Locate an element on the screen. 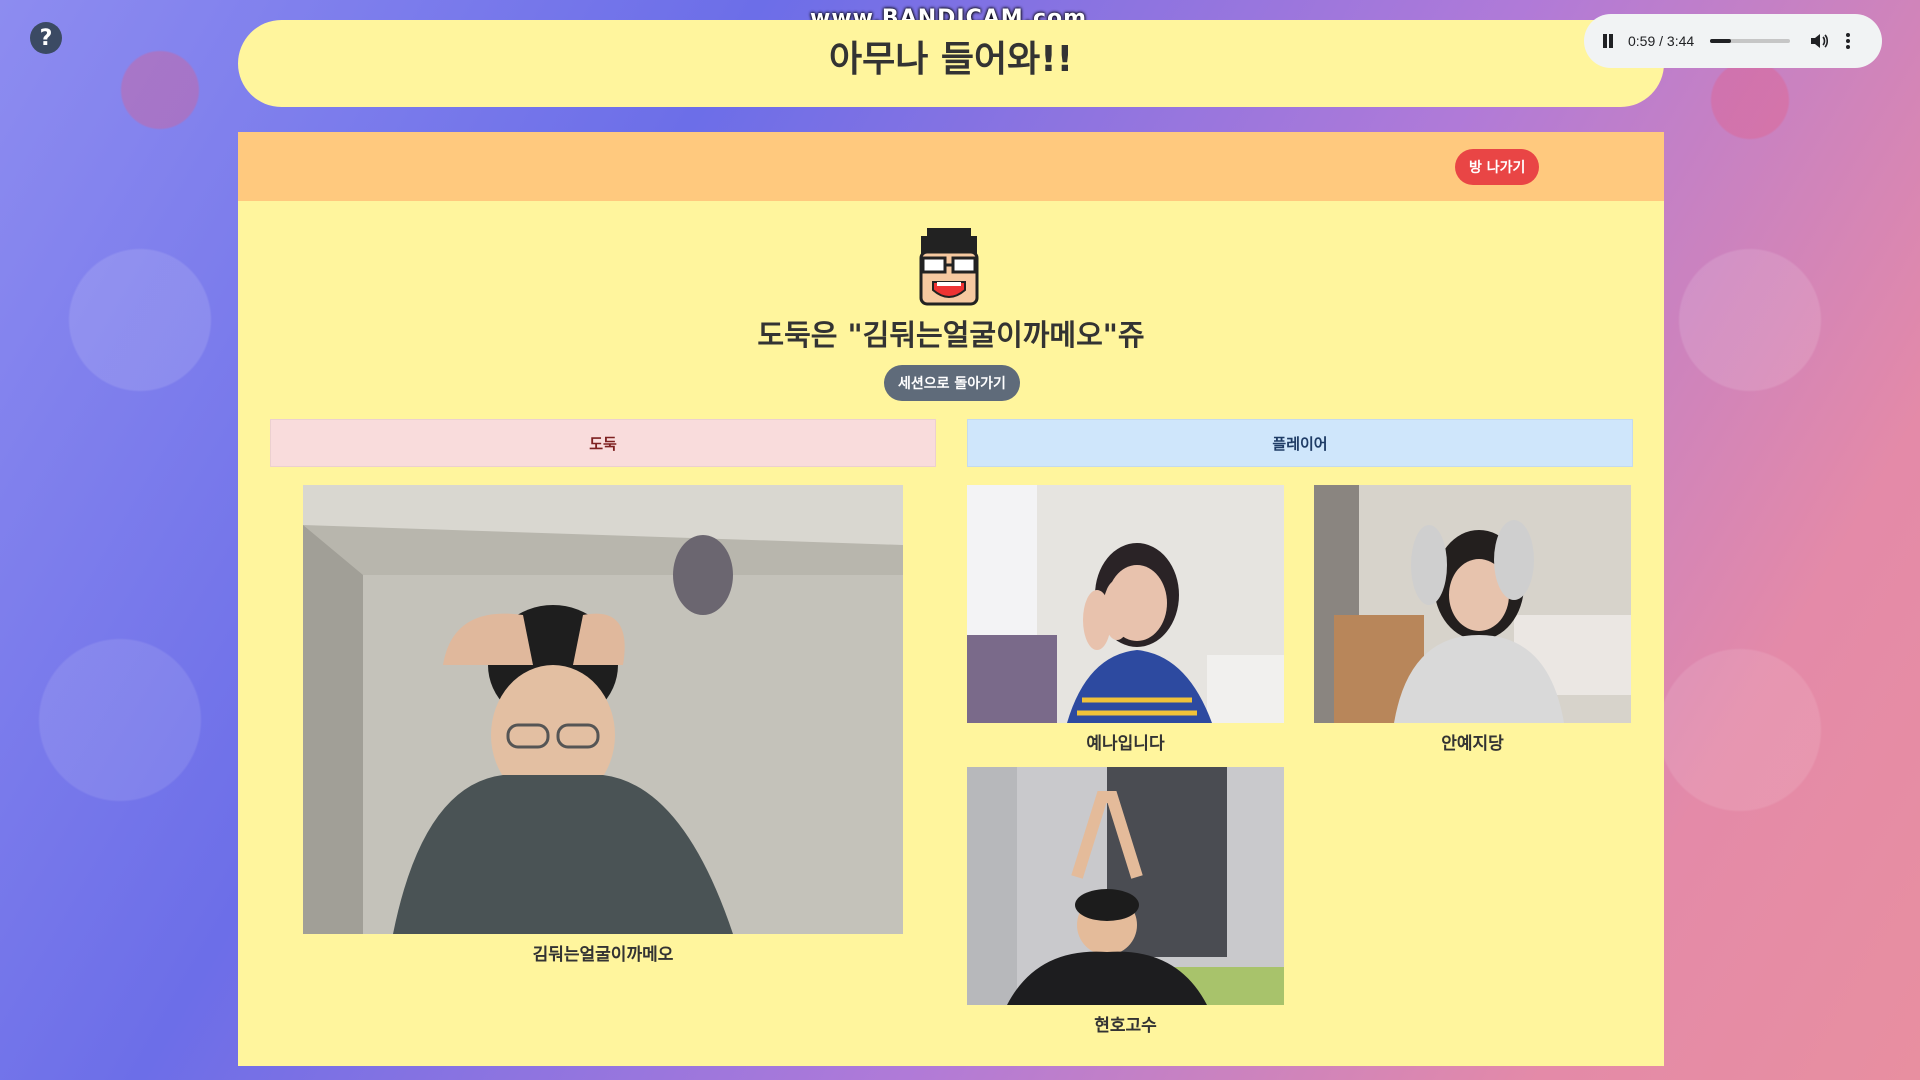 The height and width of the screenshot is (1080, 1920). volume-icon is located at coordinates (1819, 41).